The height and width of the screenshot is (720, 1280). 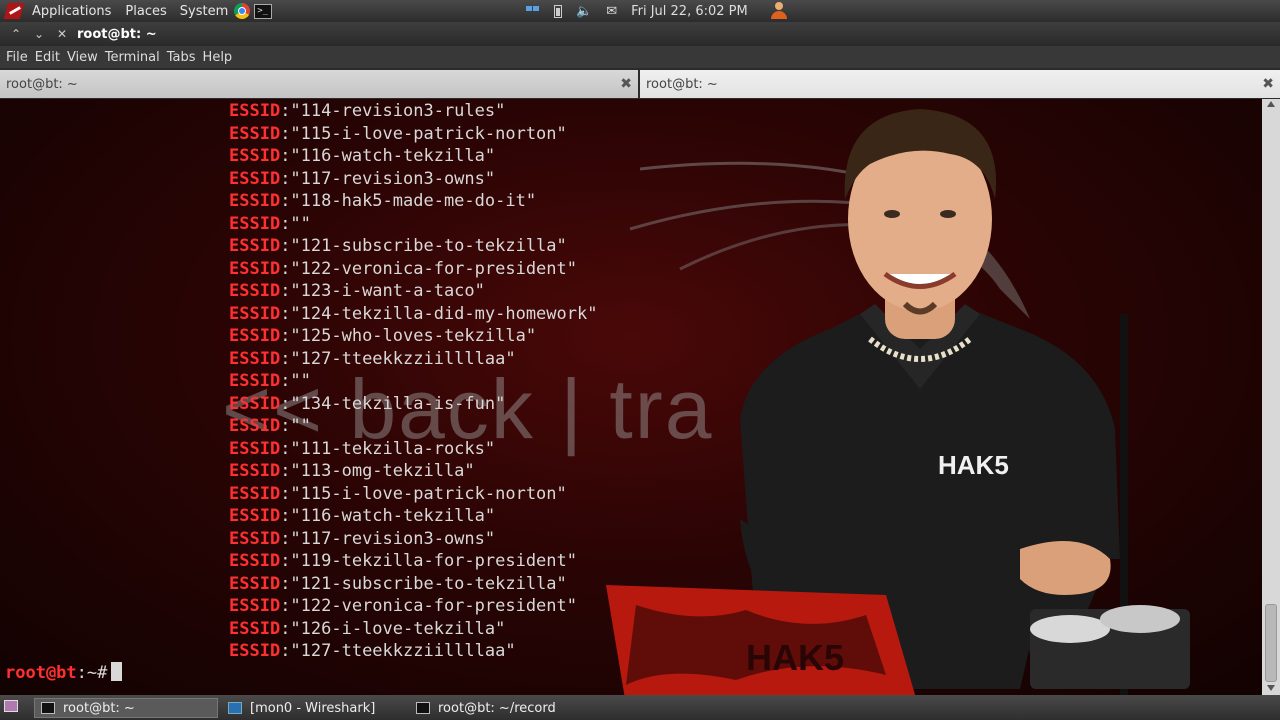 What do you see at coordinates (640, 34) in the screenshot?
I see `window-titlebar: ⌃ ⌄ ✕ root@bt: ~` at bounding box center [640, 34].